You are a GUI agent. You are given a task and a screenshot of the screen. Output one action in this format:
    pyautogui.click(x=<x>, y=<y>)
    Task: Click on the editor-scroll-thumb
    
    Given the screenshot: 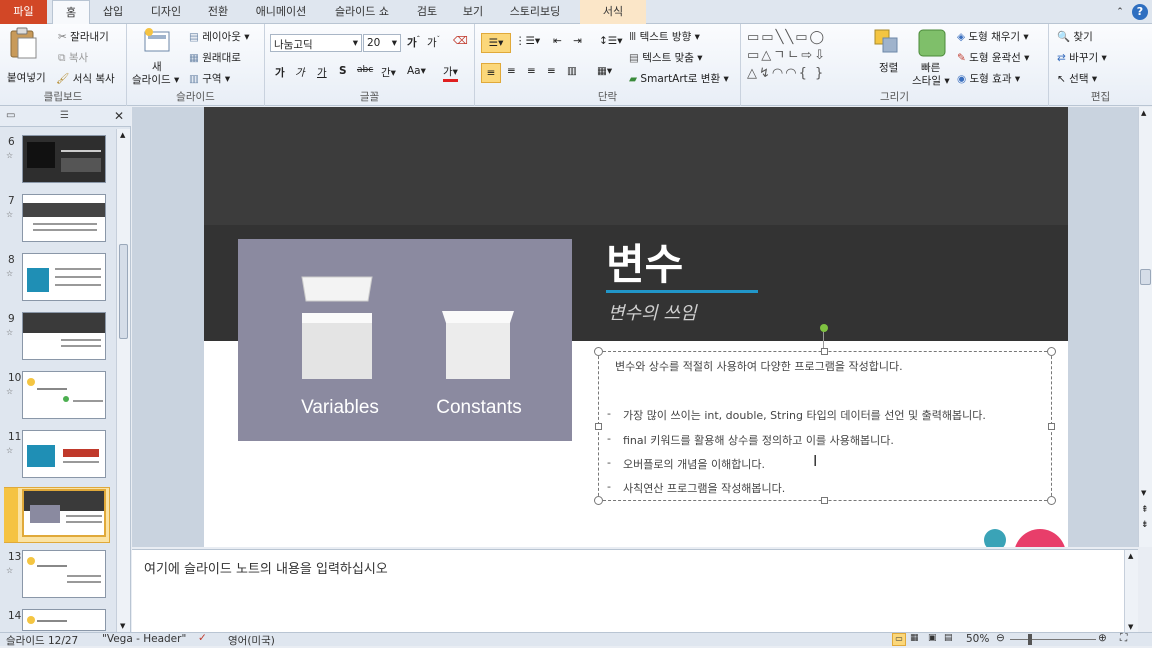 What is the action you would take?
    pyautogui.click(x=1145, y=277)
    